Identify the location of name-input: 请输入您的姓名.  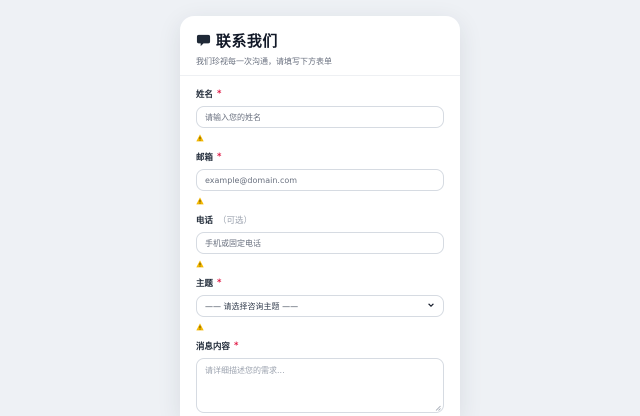
(320, 117).